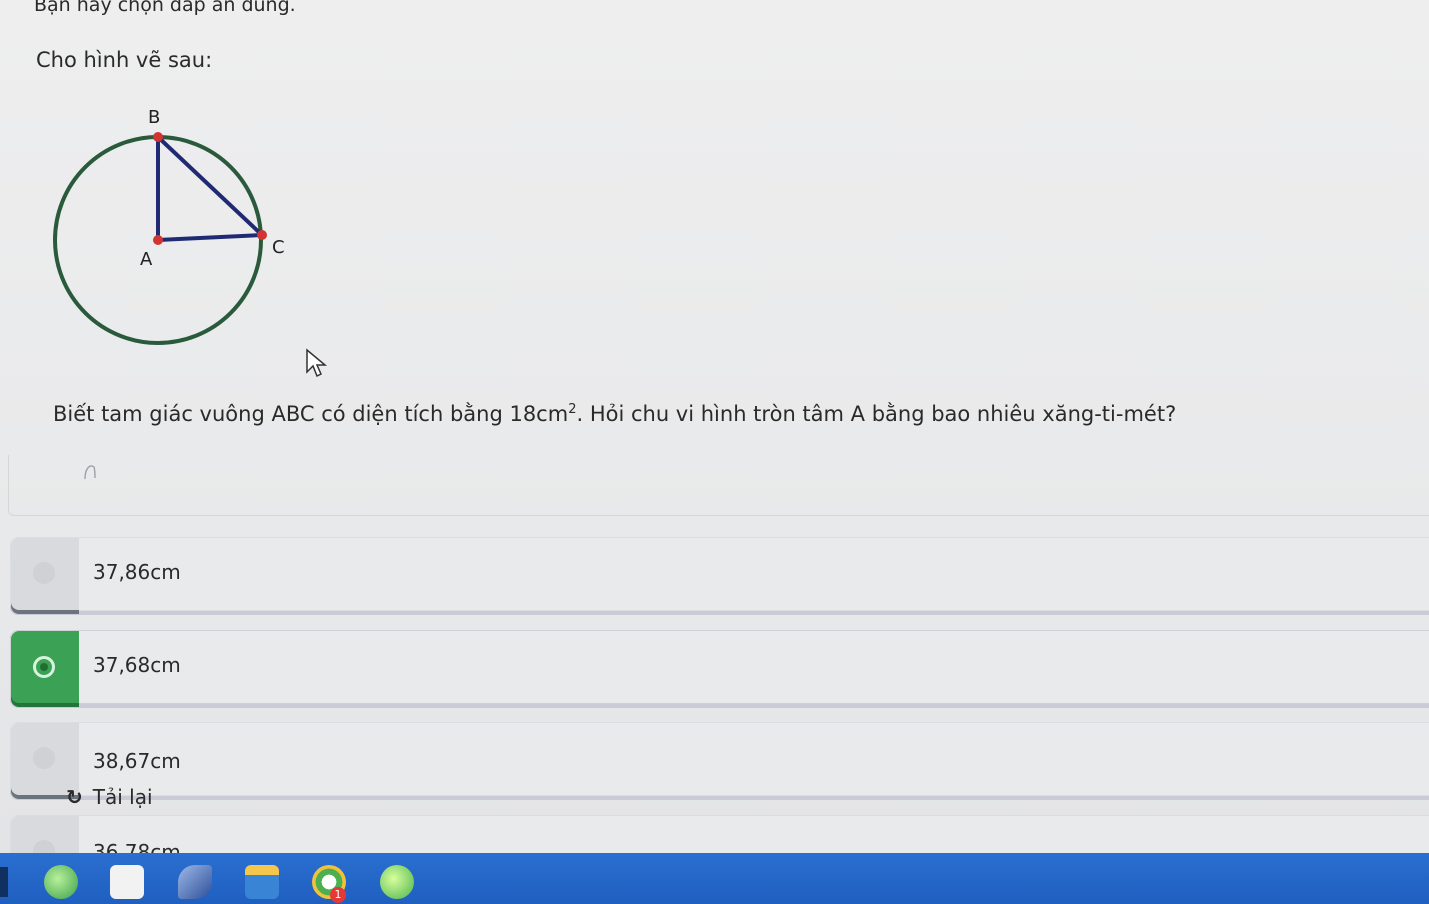 This screenshot has height=904, width=1429. Describe the element at coordinates (719, 759) in the screenshot. I see `answer-option-3: 38,67cm` at that location.